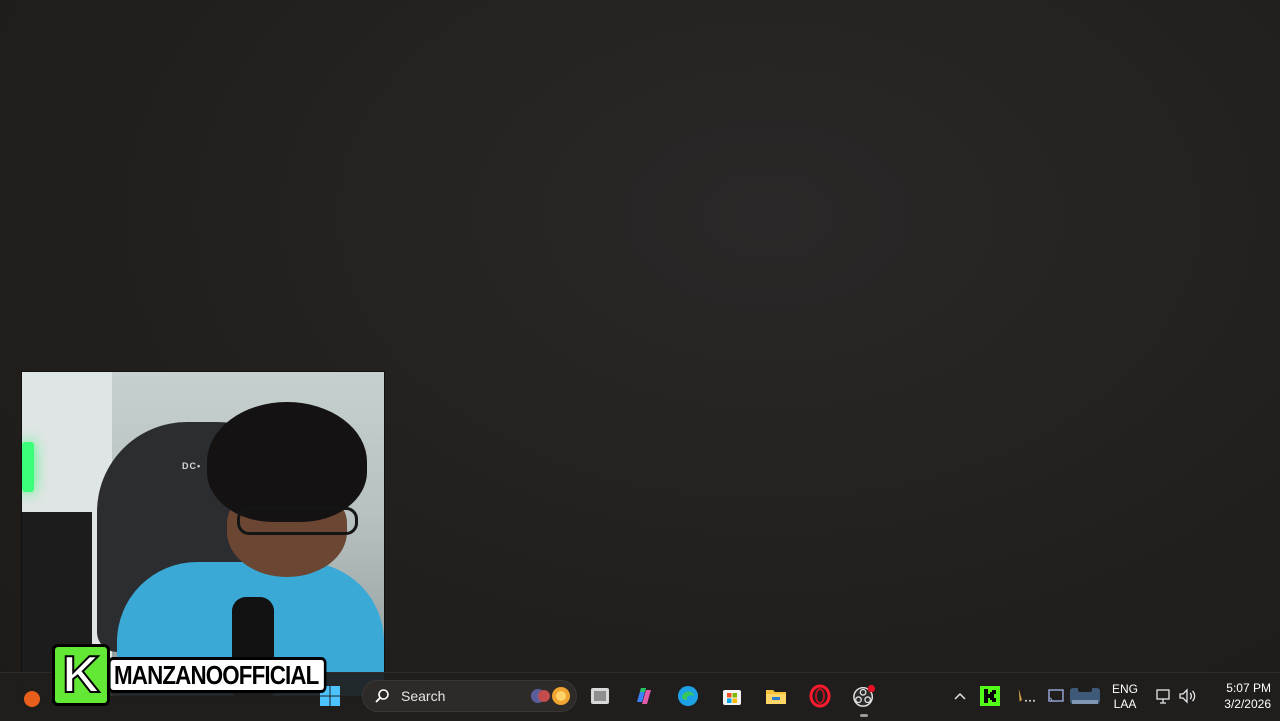 This screenshot has height=721, width=1280. Describe the element at coordinates (820, 696) in the screenshot. I see `opera-icon` at that location.